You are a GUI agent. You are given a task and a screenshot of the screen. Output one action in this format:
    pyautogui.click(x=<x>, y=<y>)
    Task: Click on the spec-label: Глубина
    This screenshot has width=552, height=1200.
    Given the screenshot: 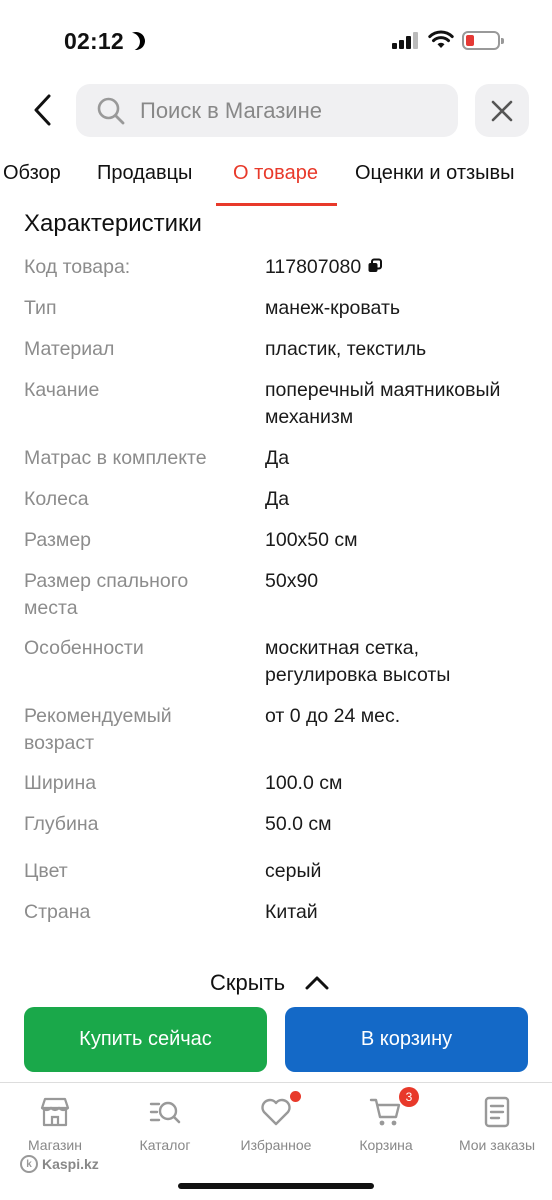 What is the action you would take?
    pyautogui.click(x=61, y=824)
    